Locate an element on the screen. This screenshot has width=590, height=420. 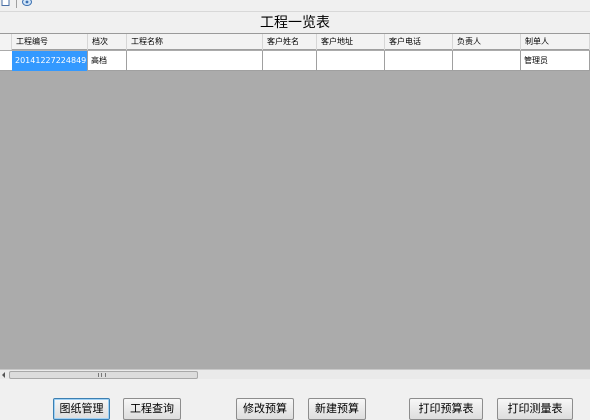
column-header-grade: 档次 is located at coordinates (107, 42).